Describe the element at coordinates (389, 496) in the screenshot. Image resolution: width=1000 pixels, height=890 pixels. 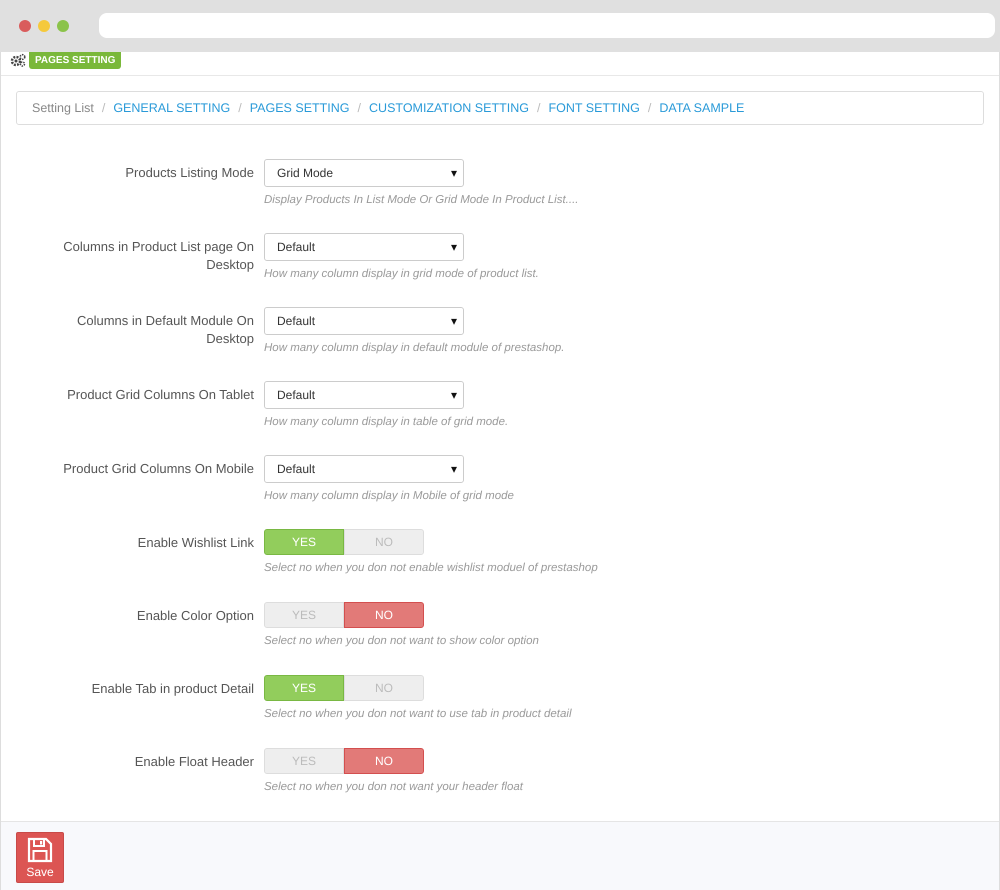
I see `help-text: How many column display in Mobile of grid mode` at that location.